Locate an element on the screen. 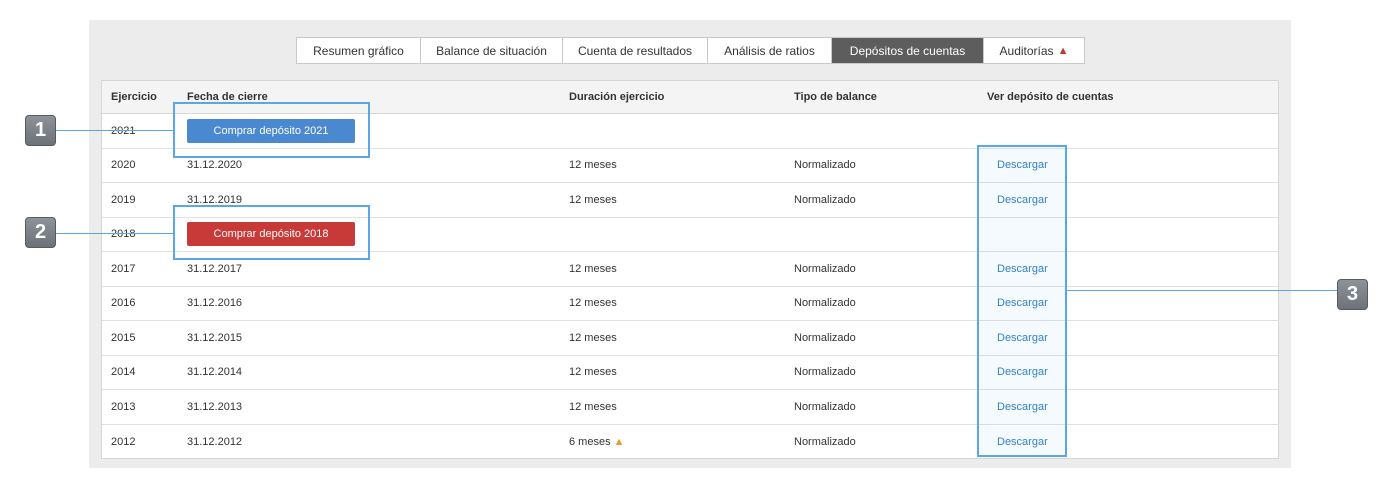 Image resolution: width=1392 pixels, height=482 pixels. cell-year: 2015 is located at coordinates (123, 337).